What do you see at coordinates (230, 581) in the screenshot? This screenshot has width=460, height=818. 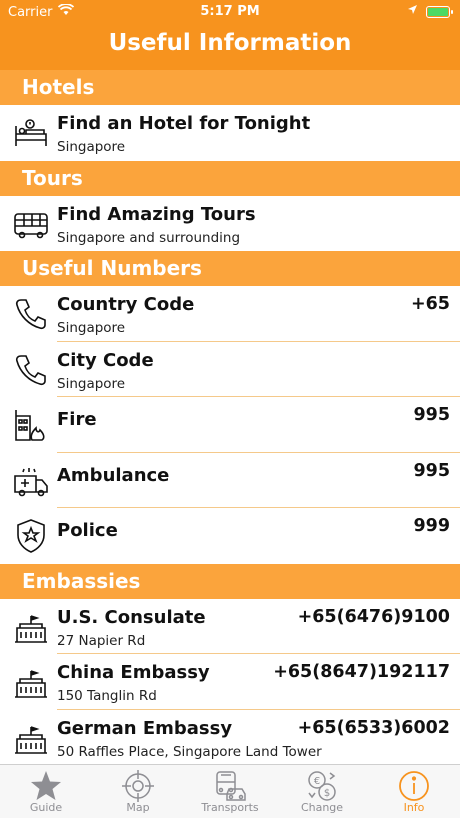 I see `section-embassies: Embassies` at bounding box center [230, 581].